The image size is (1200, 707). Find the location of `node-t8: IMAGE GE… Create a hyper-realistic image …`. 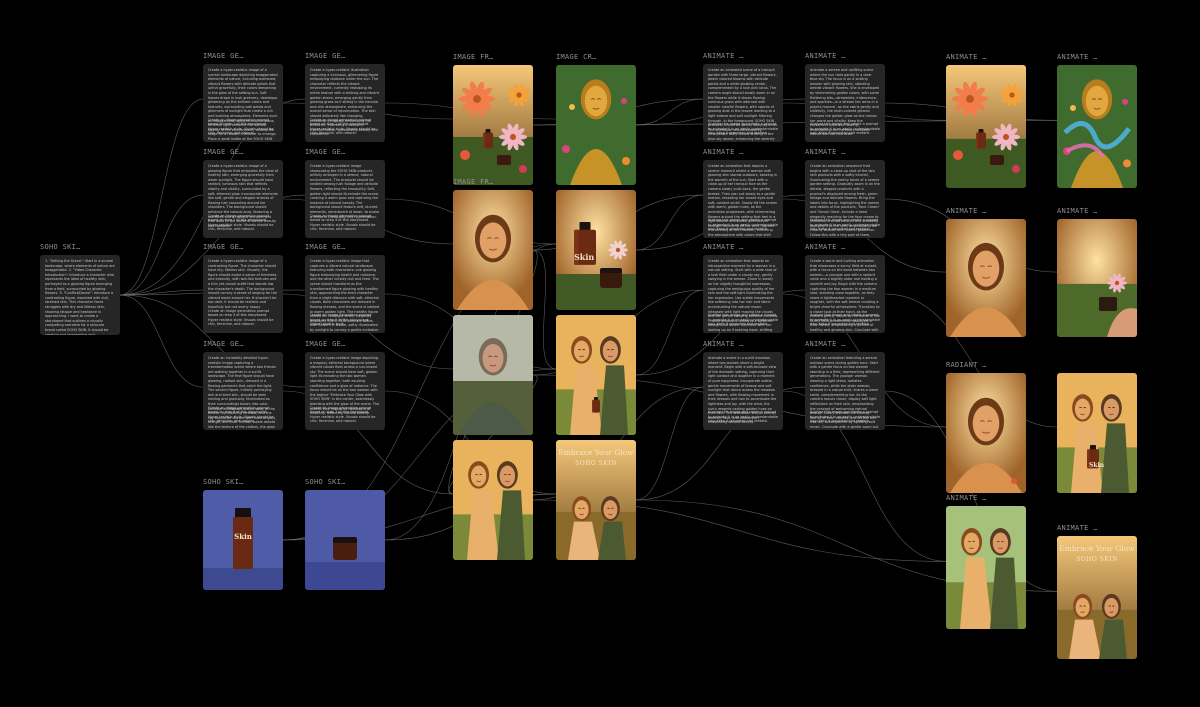

node-t8: IMAGE GE… Create a hyper-realistic image … is located at coordinates (345, 385).